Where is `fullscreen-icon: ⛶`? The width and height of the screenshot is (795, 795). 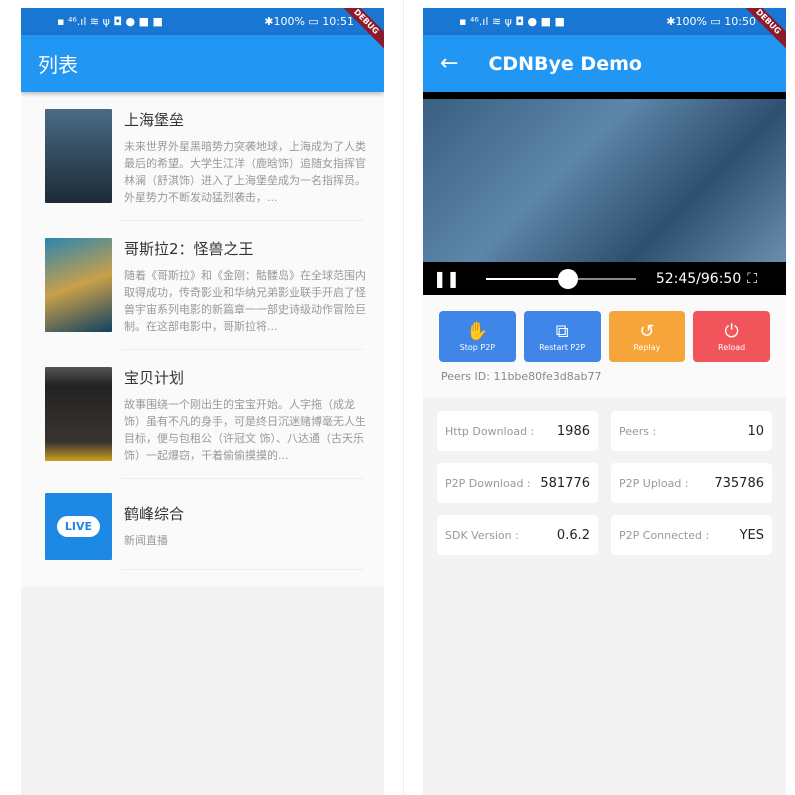 fullscreen-icon: ⛶ is located at coordinates (752, 279).